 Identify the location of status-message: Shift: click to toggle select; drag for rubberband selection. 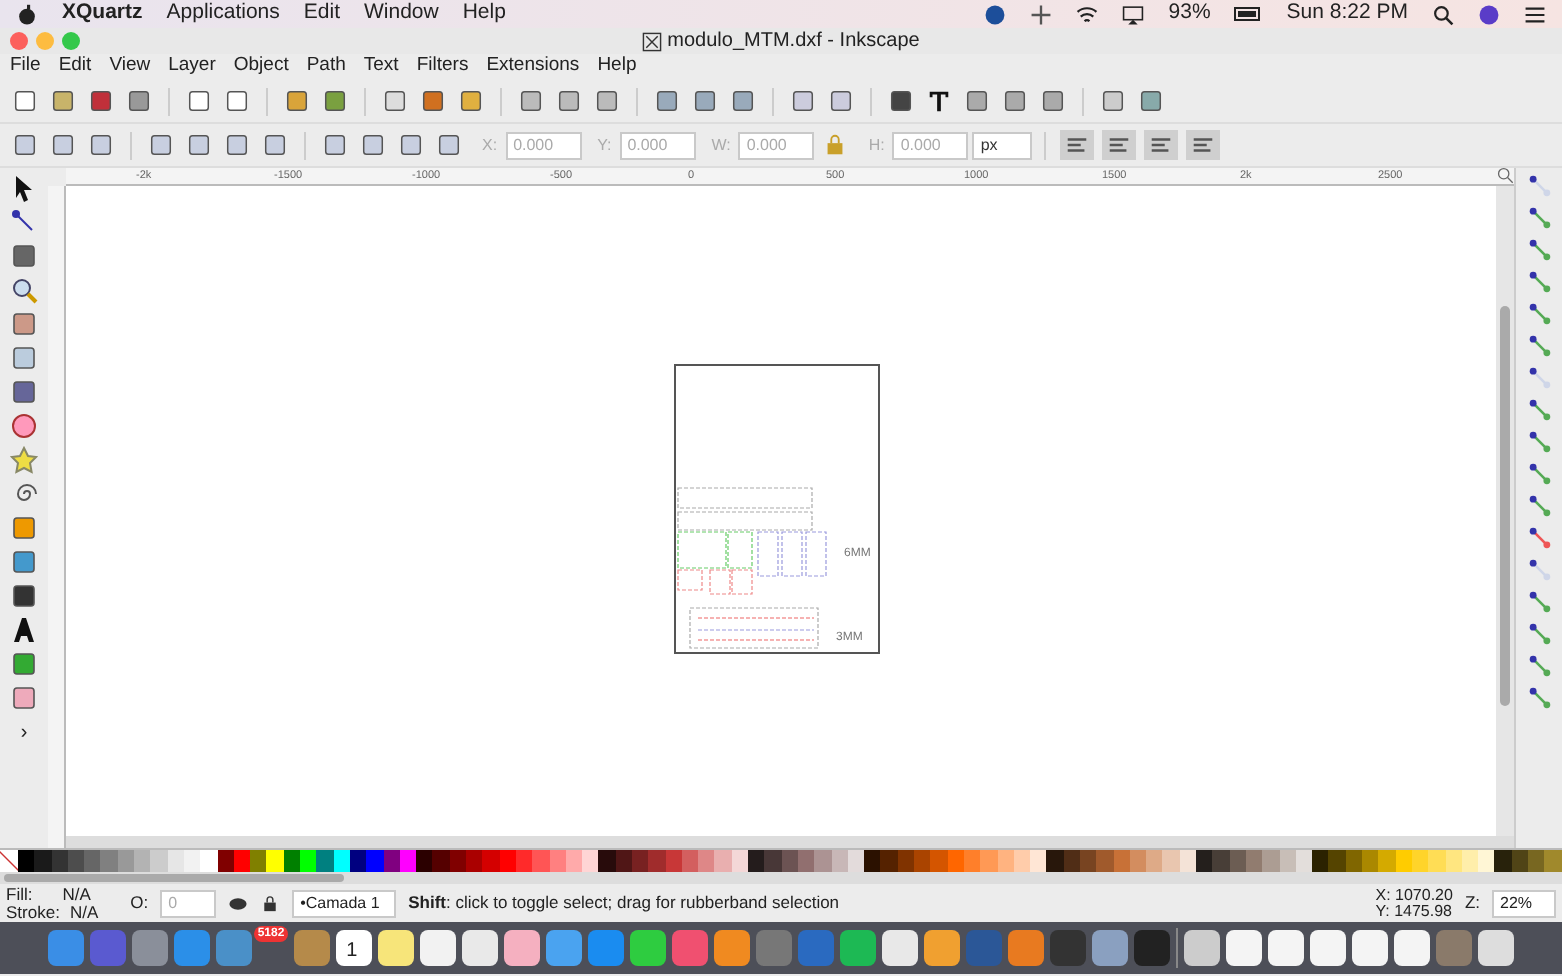
(624, 903).